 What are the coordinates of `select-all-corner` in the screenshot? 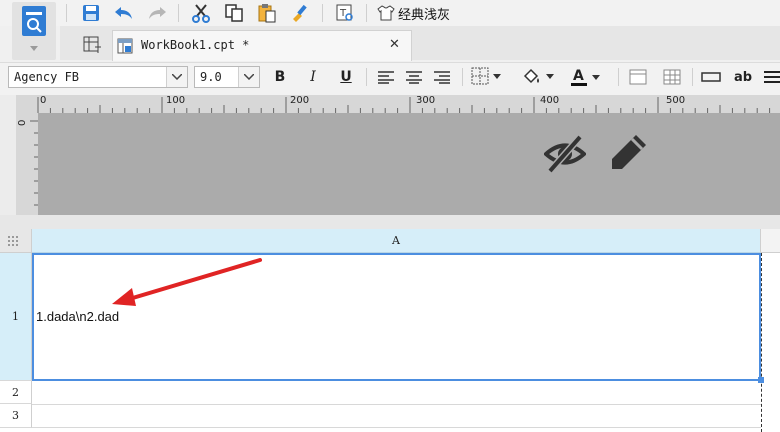 It's located at (16, 241).